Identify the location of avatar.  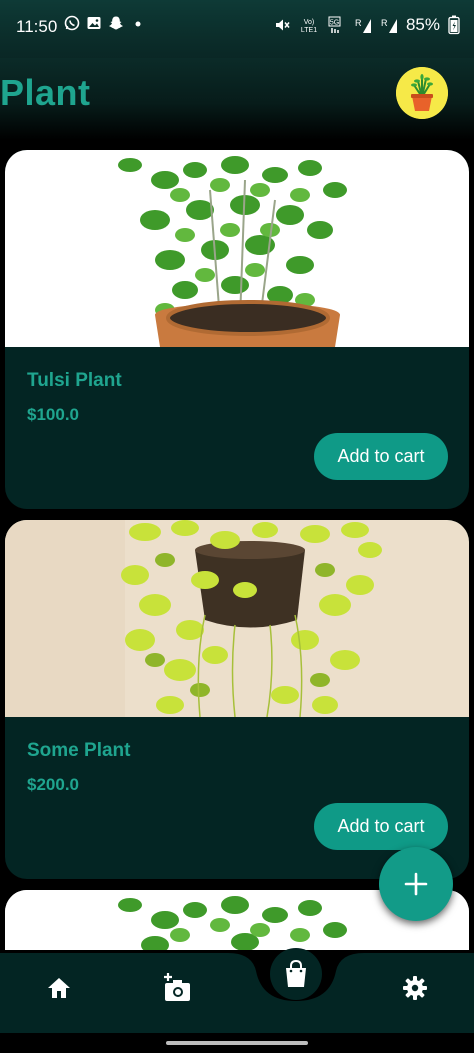
(422, 93).